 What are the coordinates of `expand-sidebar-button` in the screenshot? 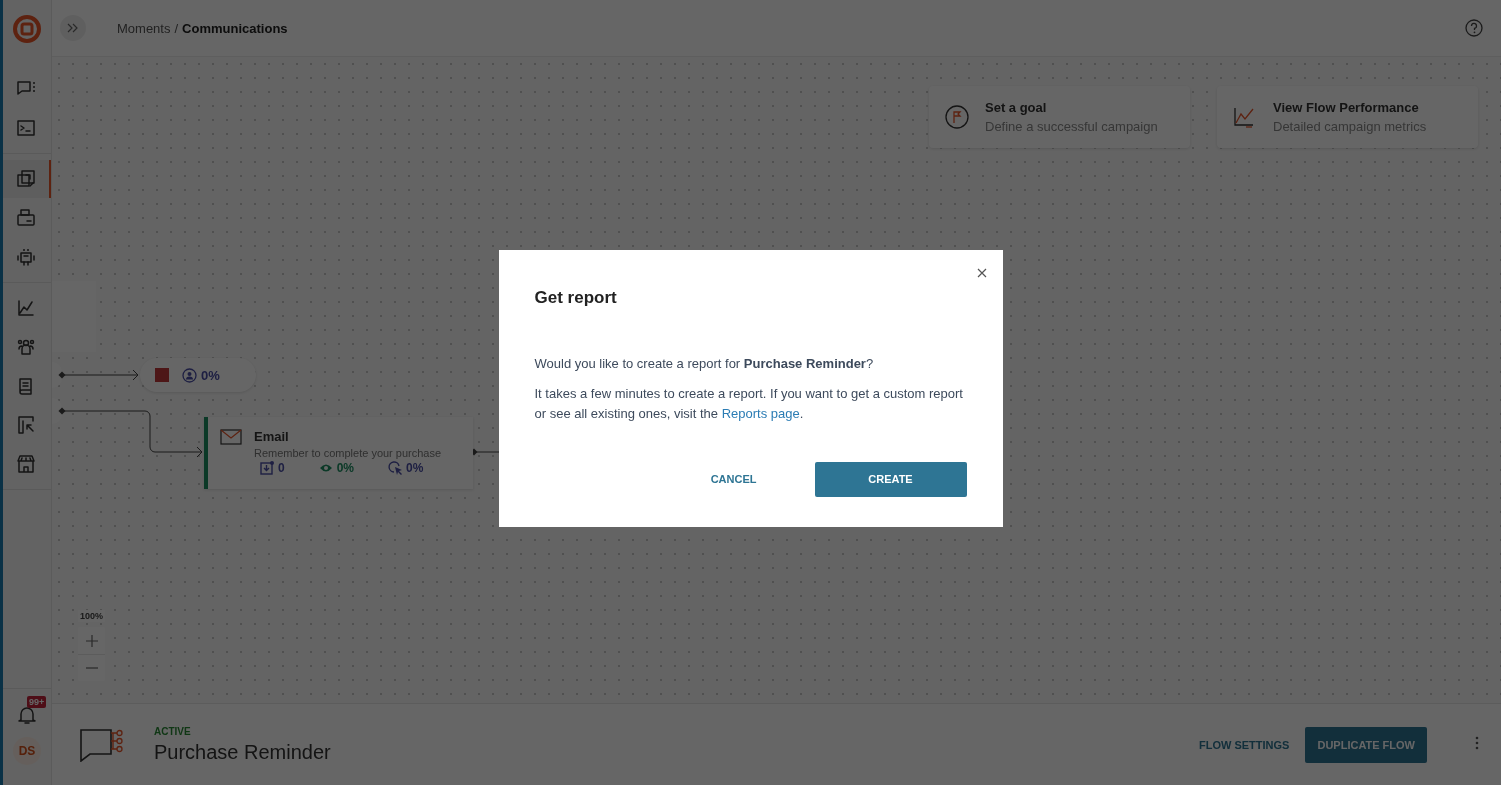 It's located at (73, 28).